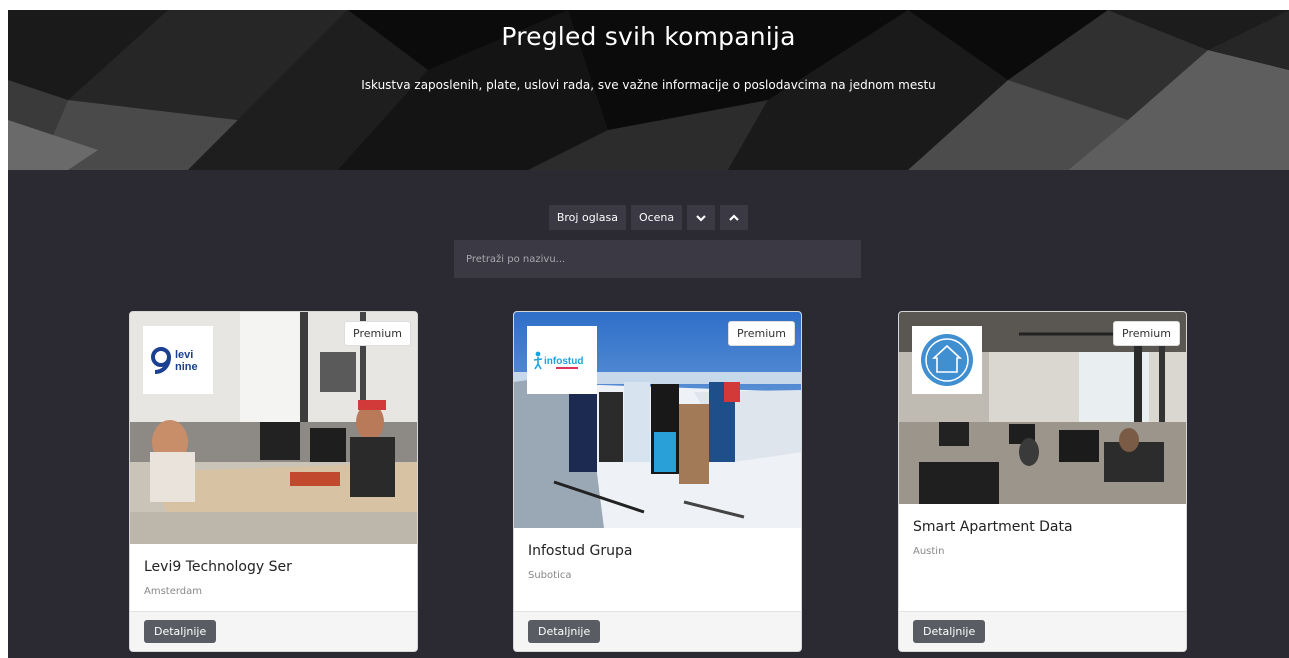 Image resolution: width=1289 pixels, height=658 pixels. I want to click on sort-ascending-button, so click(734, 217).